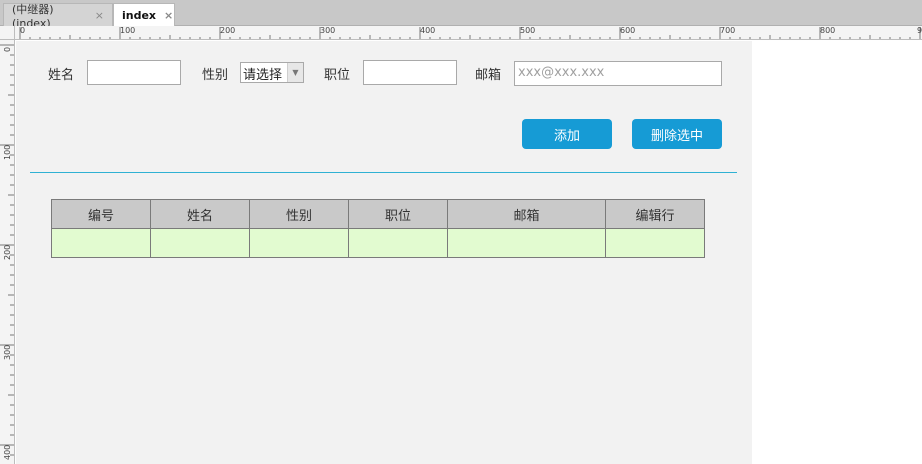  I want to click on position-input, so click(410, 72).